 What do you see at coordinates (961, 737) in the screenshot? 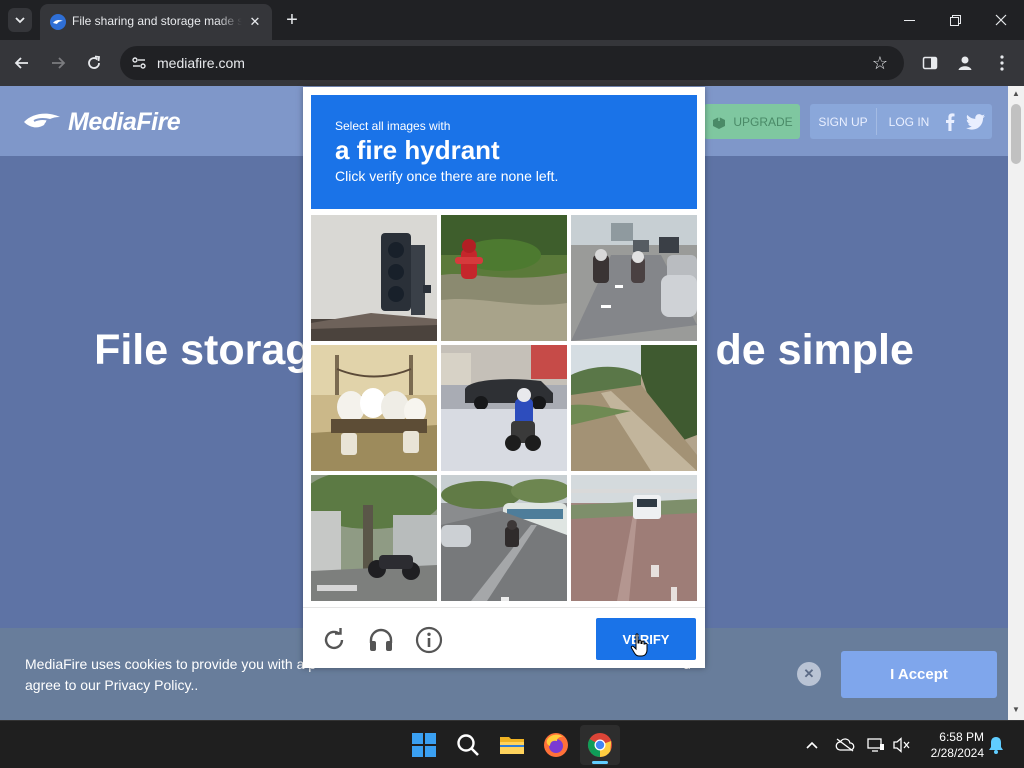
I see `clock-time: 6:58 PM` at bounding box center [961, 737].